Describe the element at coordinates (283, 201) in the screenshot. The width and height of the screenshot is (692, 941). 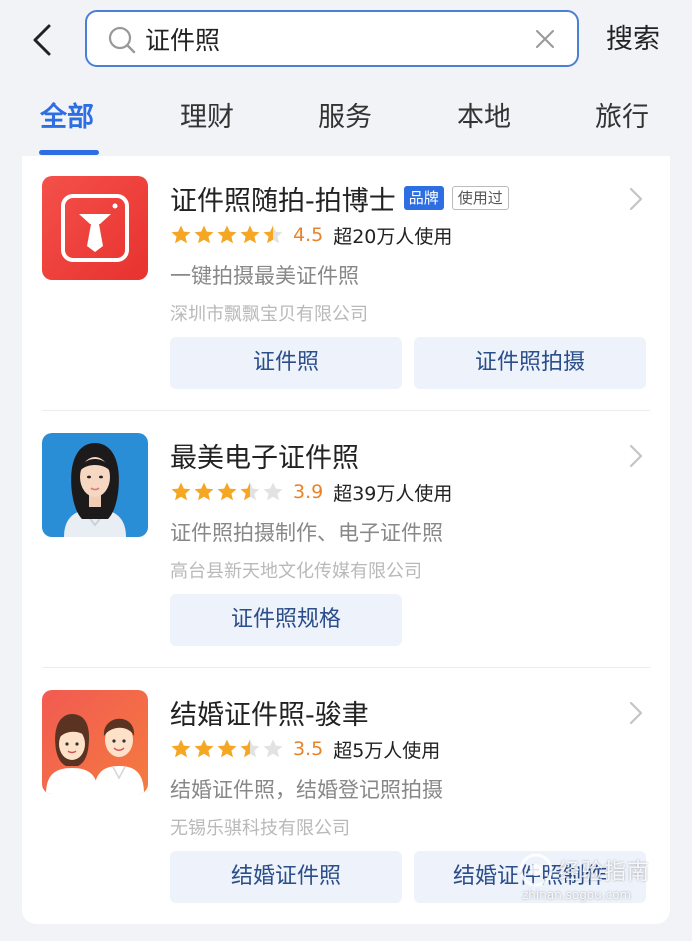
I see `result-title: 证件照随拍-拍博士` at that location.